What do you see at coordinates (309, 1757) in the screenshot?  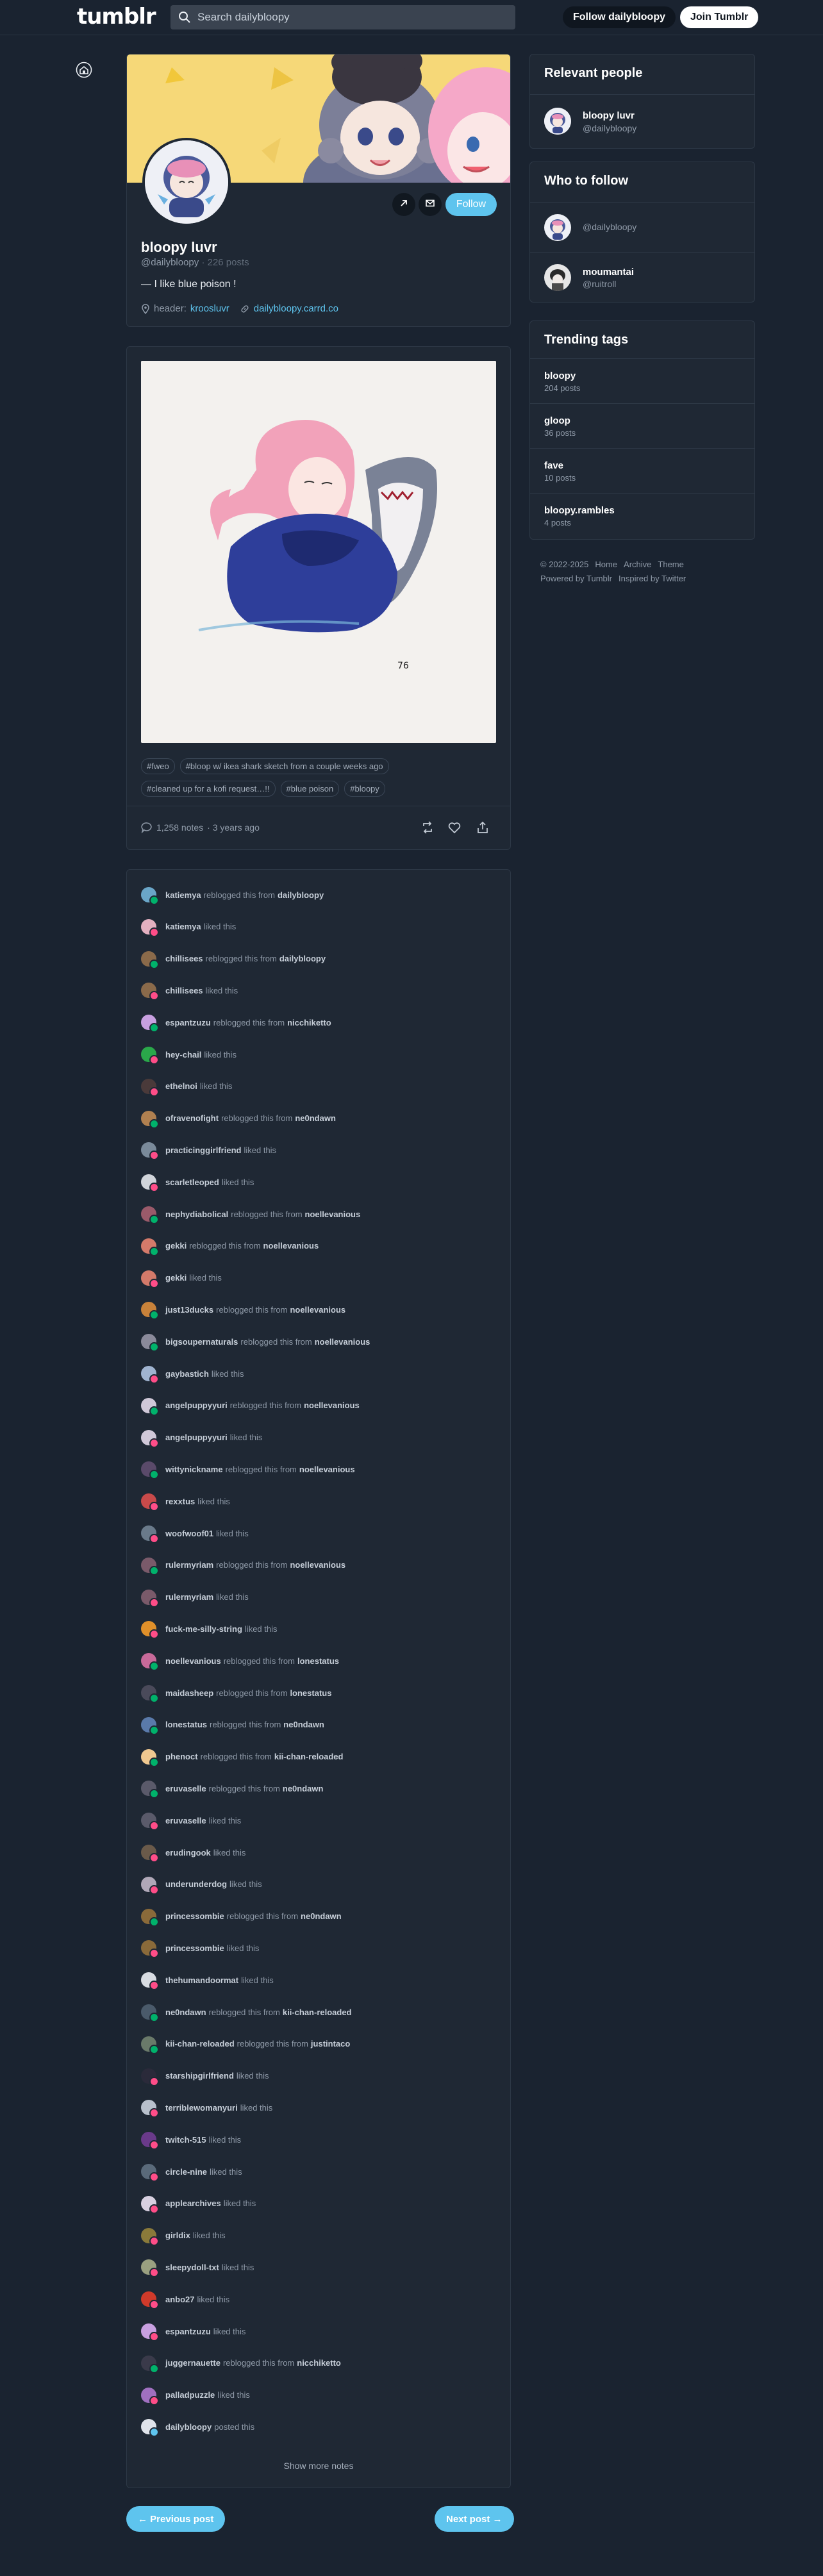 I see `note-source-username: kii-chan-reloaded` at bounding box center [309, 1757].